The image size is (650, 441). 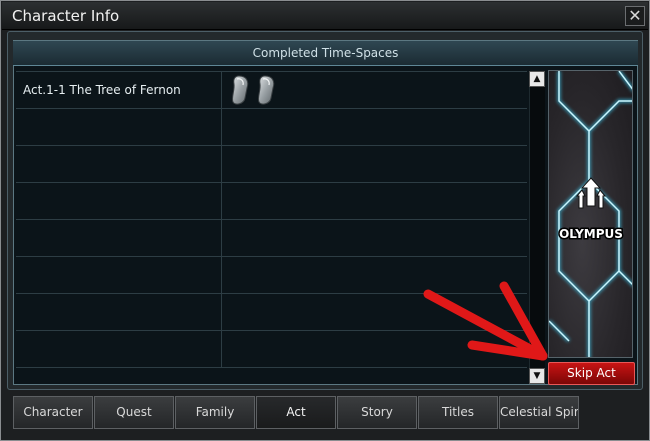 I want to click on close-icon: ✕, so click(x=635, y=15).